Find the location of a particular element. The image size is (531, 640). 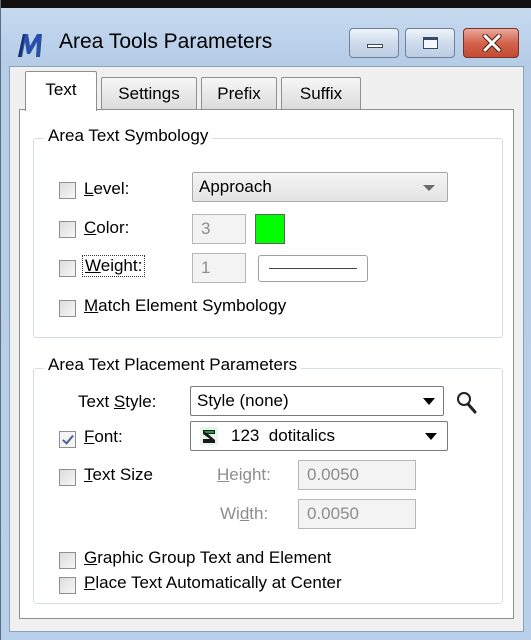

tab-settings: Settings is located at coordinates (149, 93).